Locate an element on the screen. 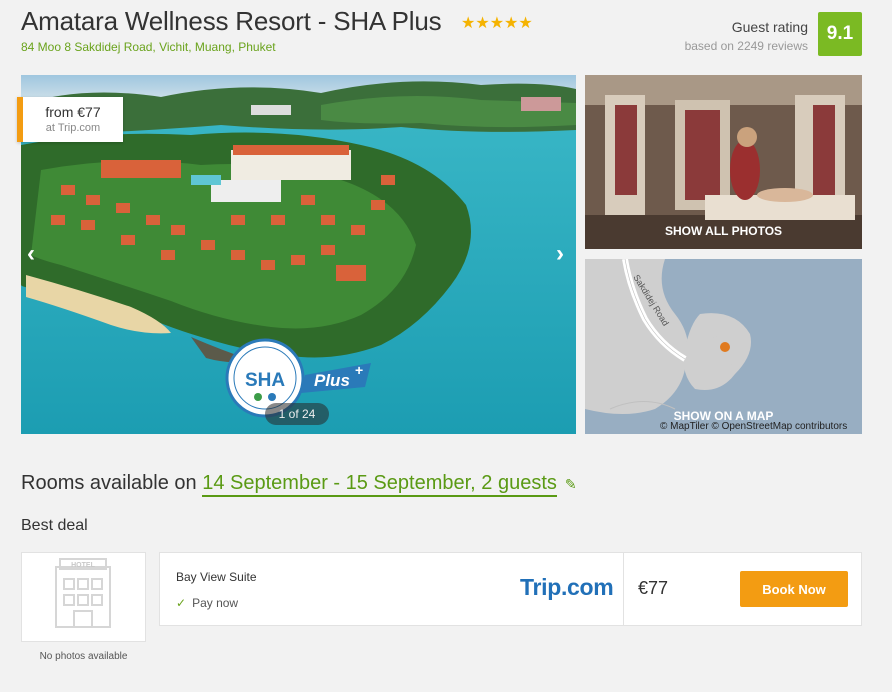 The image size is (892, 692). price-from-tag: from €77 at Trip.com is located at coordinates (70, 119).